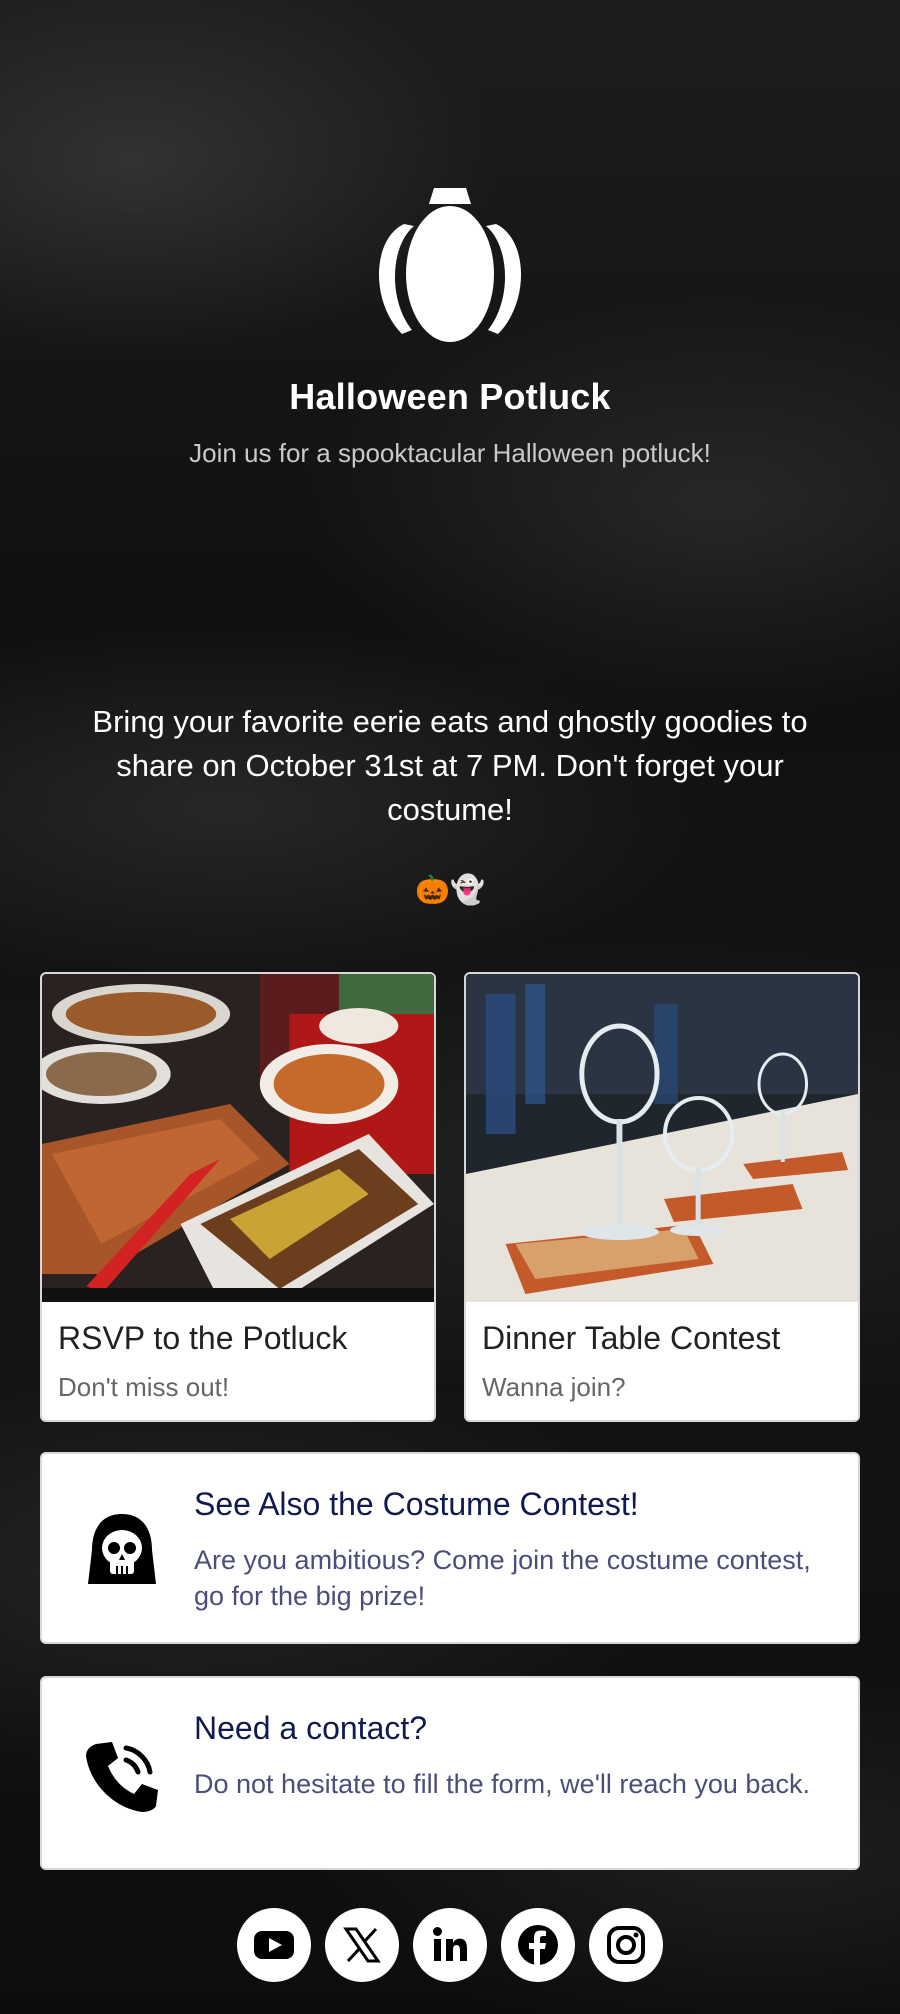 The width and height of the screenshot is (900, 2014). What do you see at coordinates (416, 1504) in the screenshot?
I see `costume-card-title: See Also the Costume Contest!` at bounding box center [416, 1504].